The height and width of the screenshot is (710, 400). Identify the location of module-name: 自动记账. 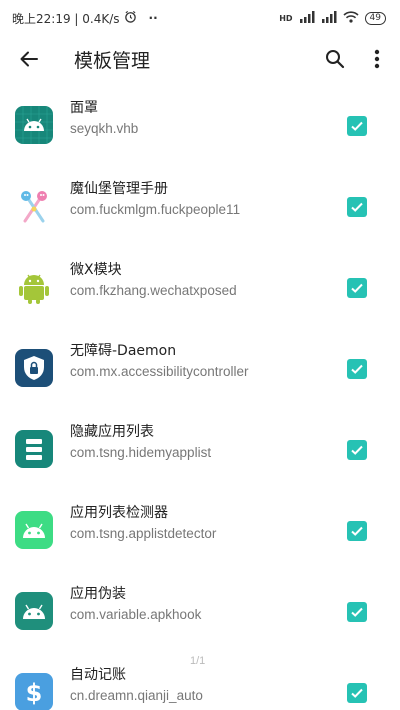
(98, 675).